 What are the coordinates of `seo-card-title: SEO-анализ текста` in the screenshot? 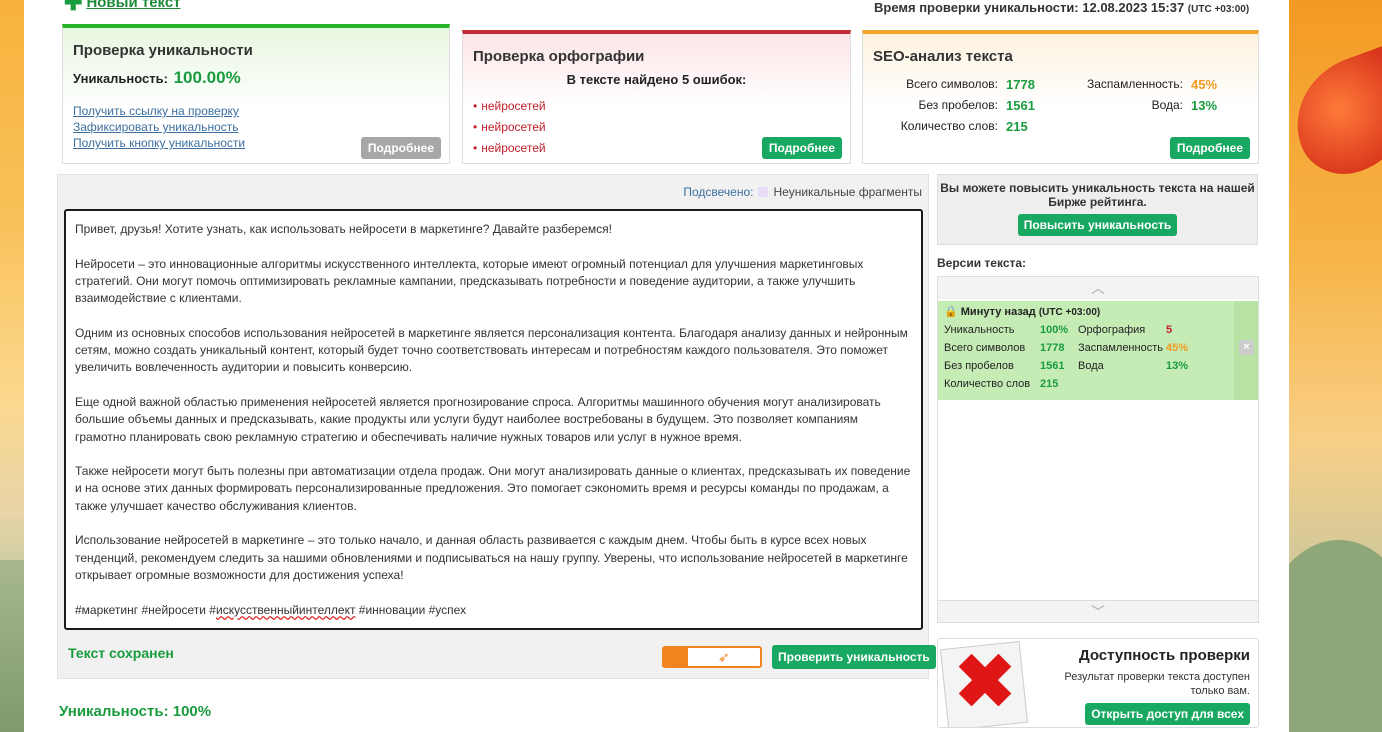 It's located at (943, 56).